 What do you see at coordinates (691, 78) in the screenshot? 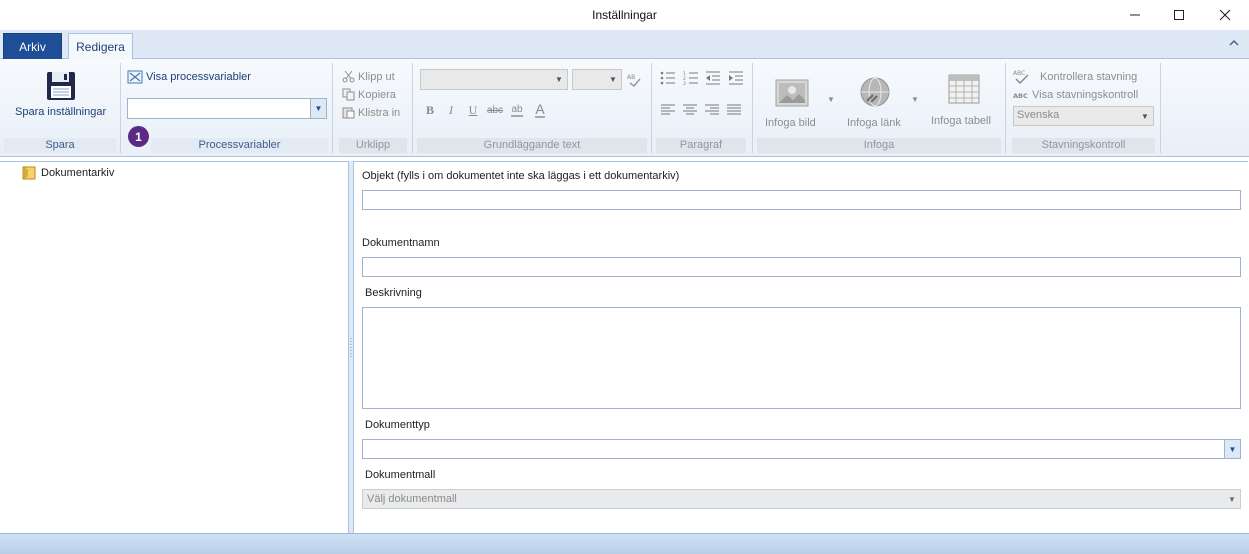
I see `numbered-list-icon: 1 2 3` at bounding box center [691, 78].